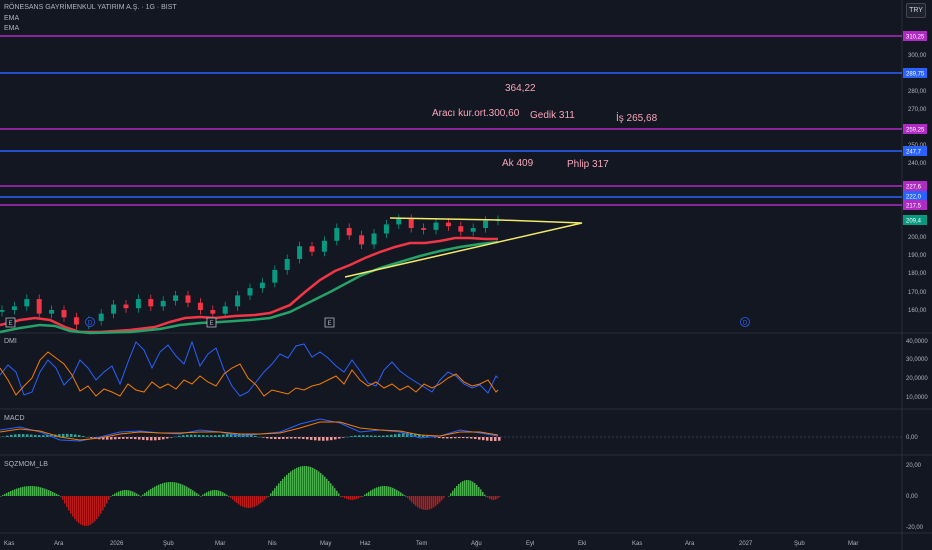 This screenshot has height=550, width=932. What do you see at coordinates (530, 544) in the screenshot?
I see `time-axis-label: Eyl` at bounding box center [530, 544].